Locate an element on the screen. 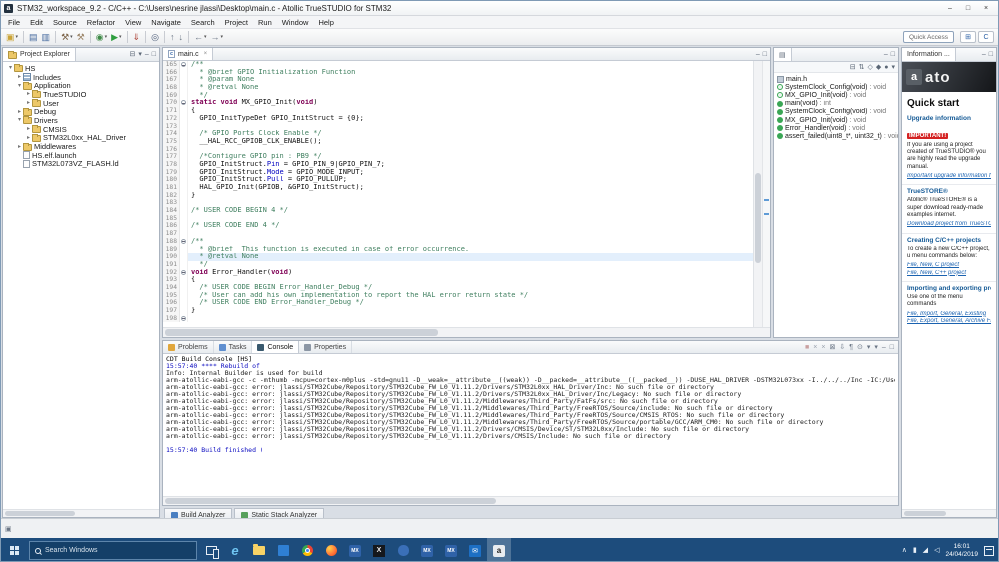 The image size is (999, 562). tree-item-stm32l073vz-flash-ld: STM32L073VZ_FLASH.ld is located at coordinates (81, 163).